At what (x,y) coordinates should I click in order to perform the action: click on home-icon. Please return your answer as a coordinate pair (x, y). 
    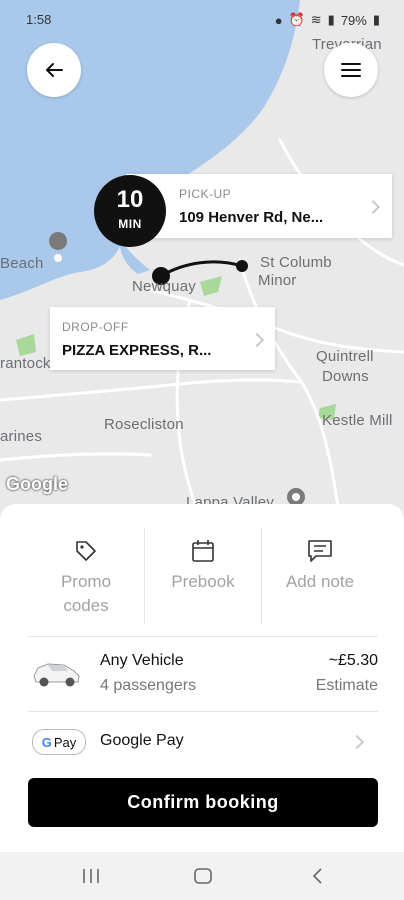
    Looking at the image, I should click on (203, 876).